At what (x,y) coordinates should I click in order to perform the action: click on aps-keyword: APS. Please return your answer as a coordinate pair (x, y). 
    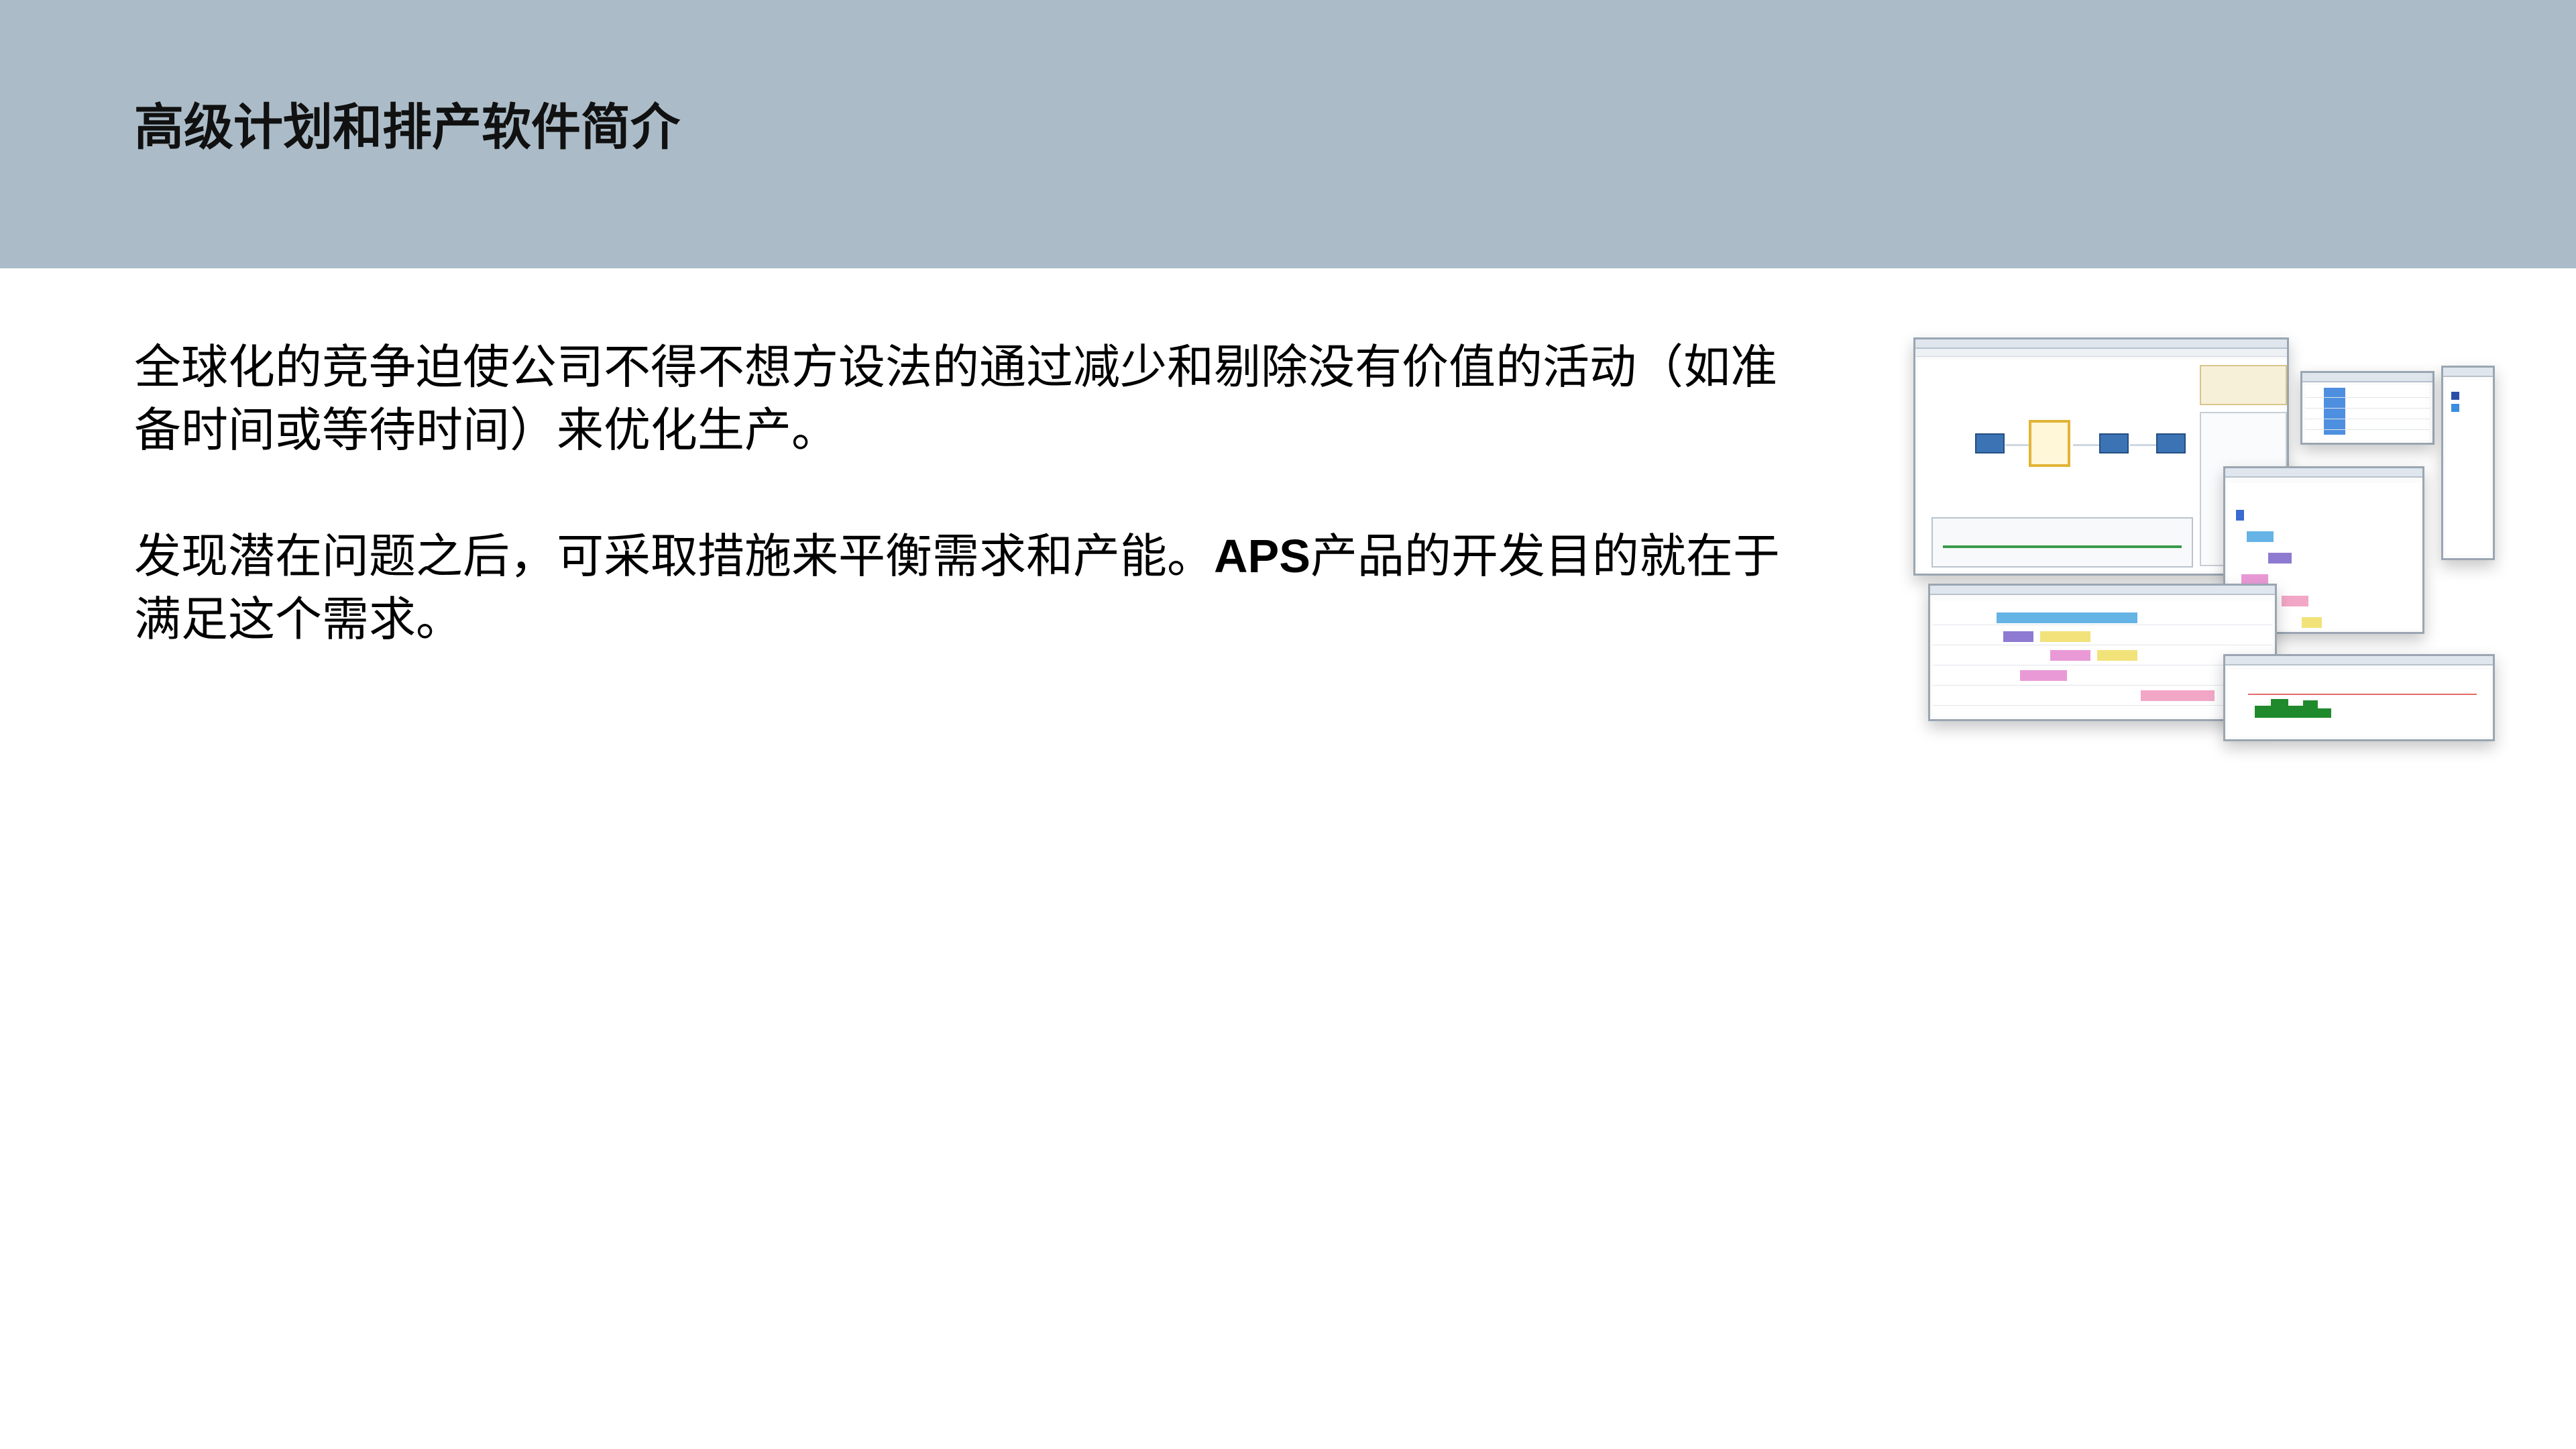
    Looking at the image, I should click on (1262, 556).